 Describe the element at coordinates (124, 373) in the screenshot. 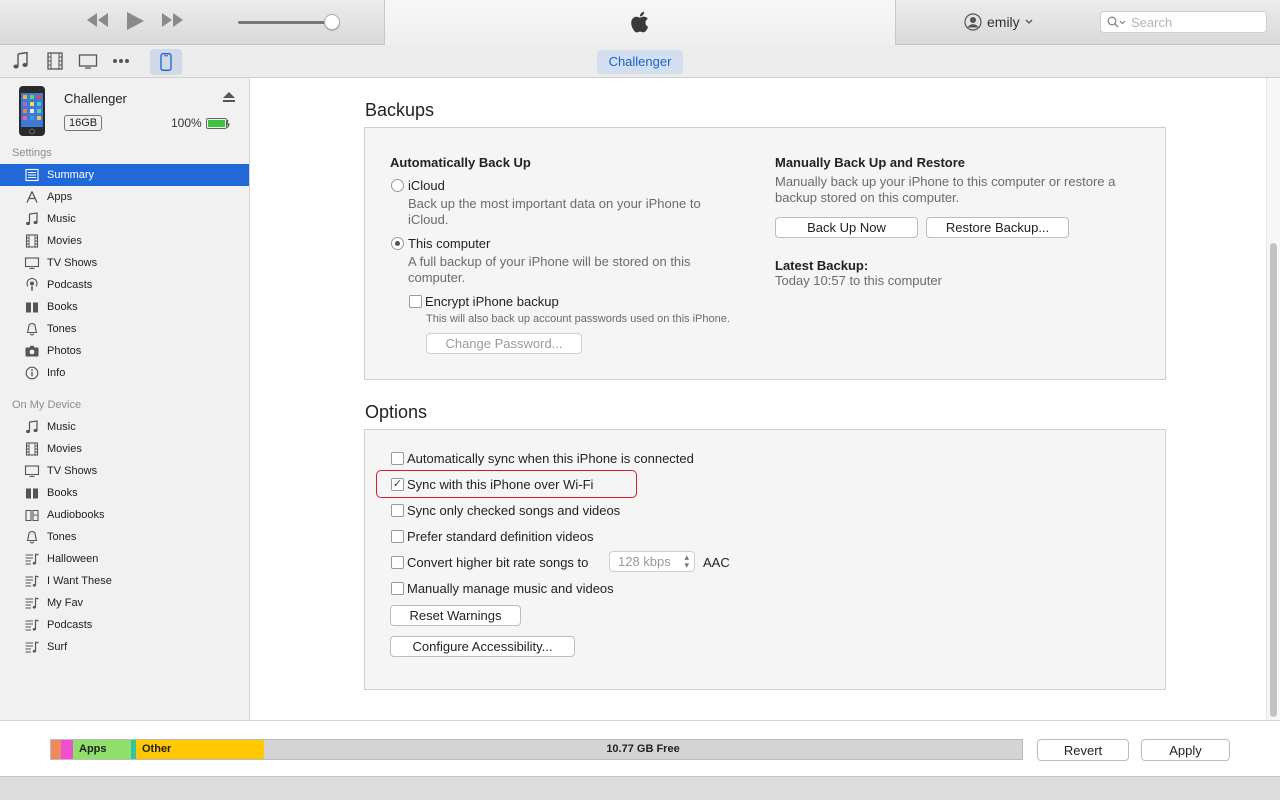

I see `sidebar-item-info: Info` at that location.